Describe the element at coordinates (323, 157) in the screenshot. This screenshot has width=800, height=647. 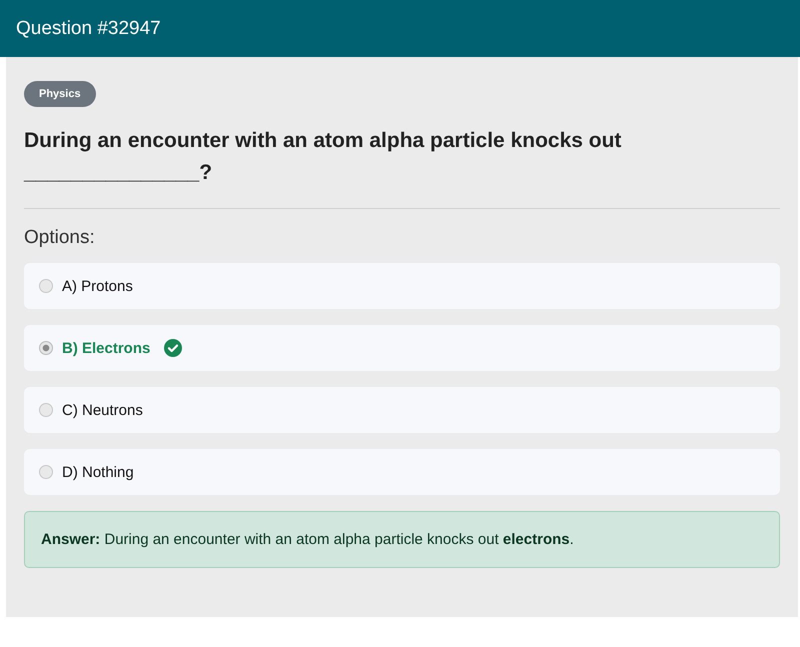
I see `question-text: During an encounter with an atom alpha particle knocks out _______________?` at that location.